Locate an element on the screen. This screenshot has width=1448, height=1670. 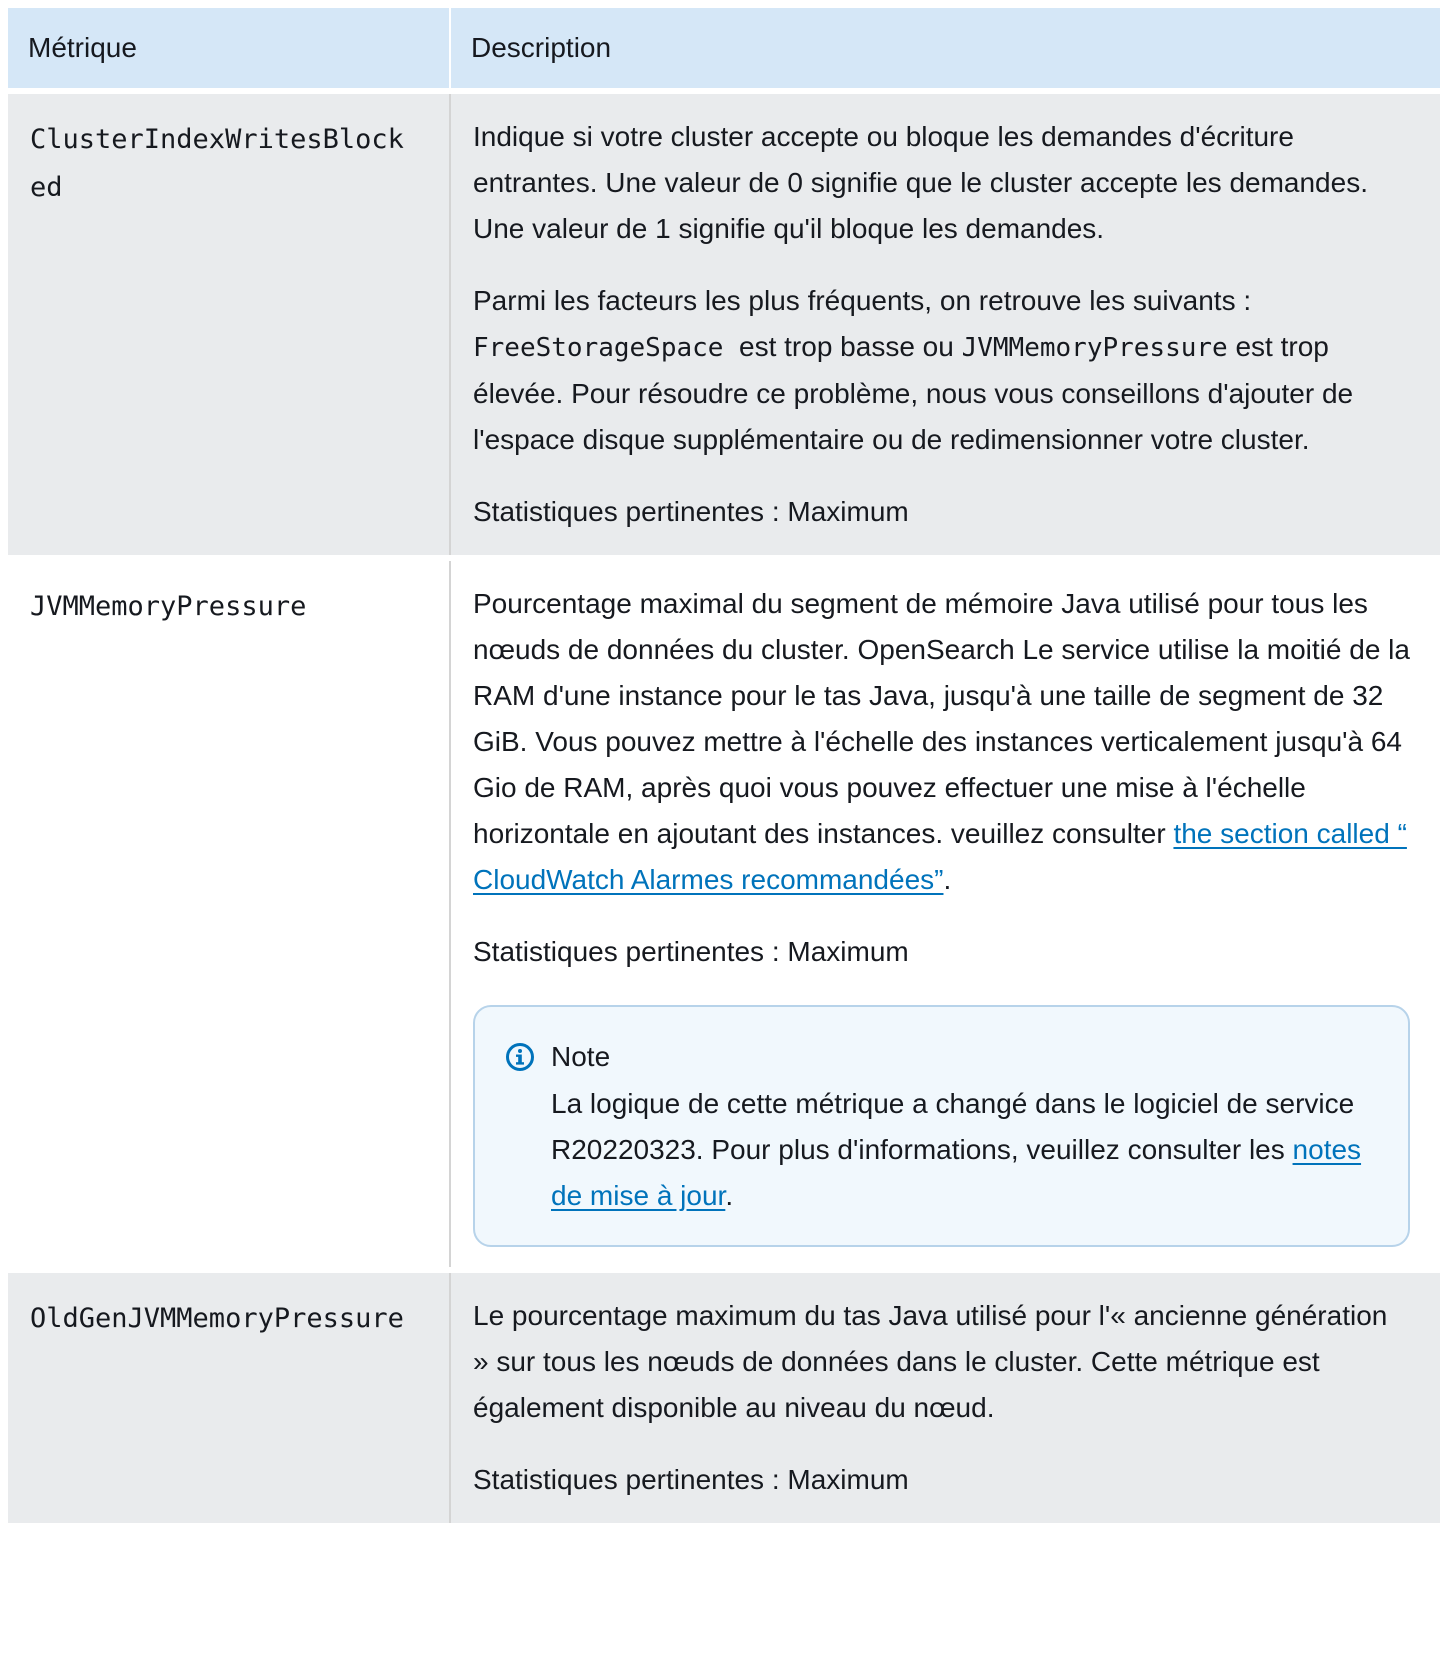
column-header-metric: Métrique is located at coordinates (229, 49).